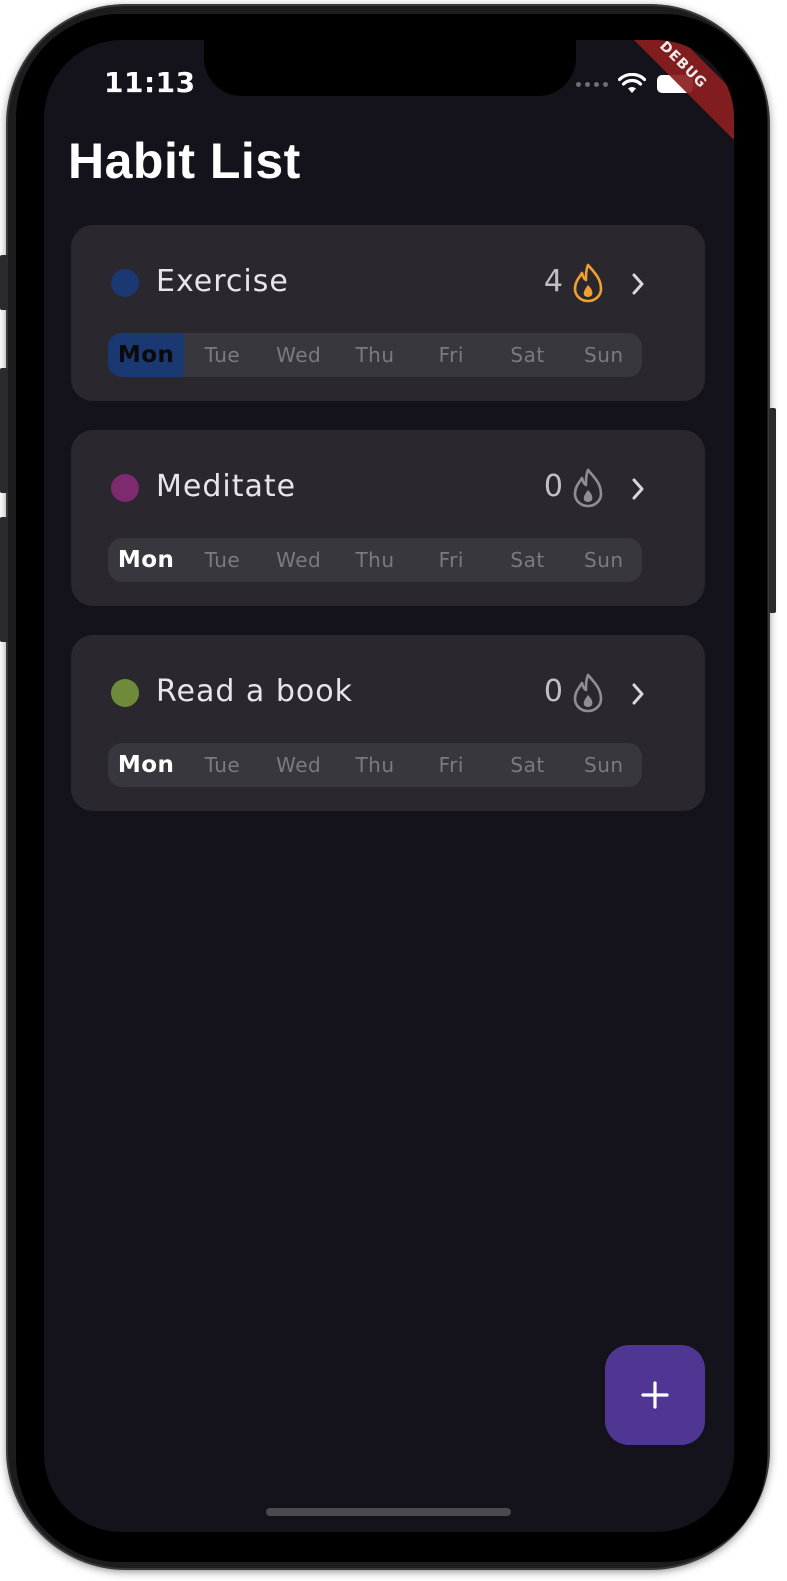 This screenshot has width=787, height=1581. I want to click on silent-switch, so click(4, 282).